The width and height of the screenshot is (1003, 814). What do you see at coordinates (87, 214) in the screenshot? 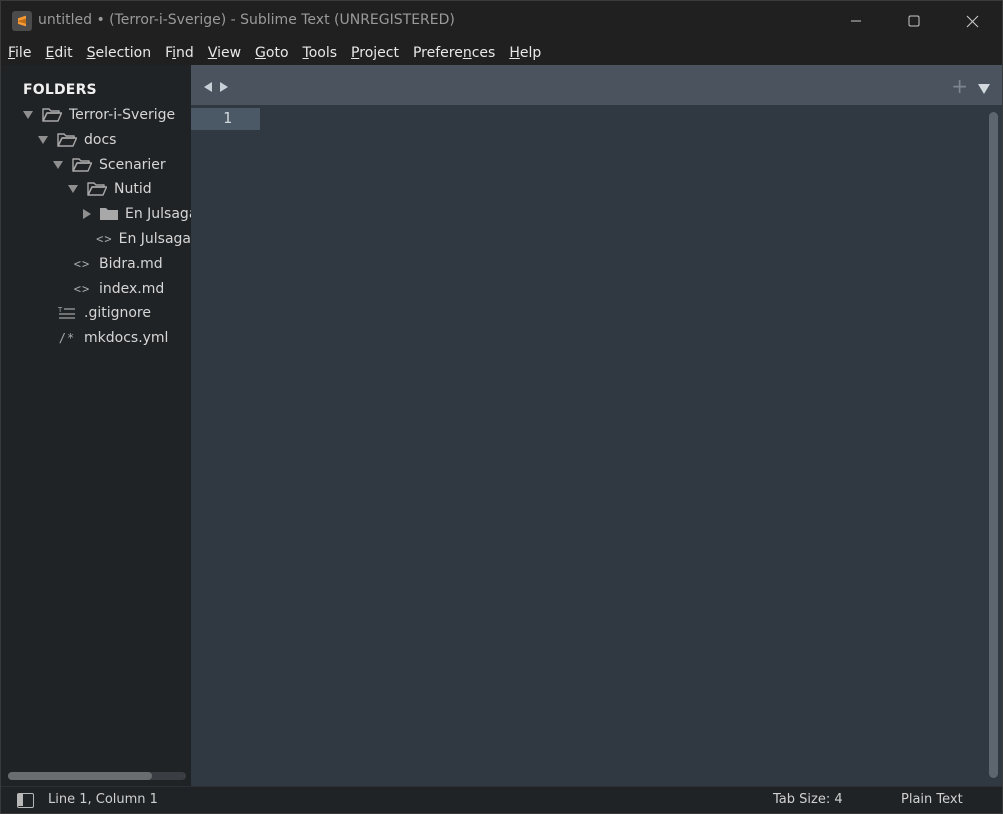
I see `expand-arrow-right-icon` at bounding box center [87, 214].